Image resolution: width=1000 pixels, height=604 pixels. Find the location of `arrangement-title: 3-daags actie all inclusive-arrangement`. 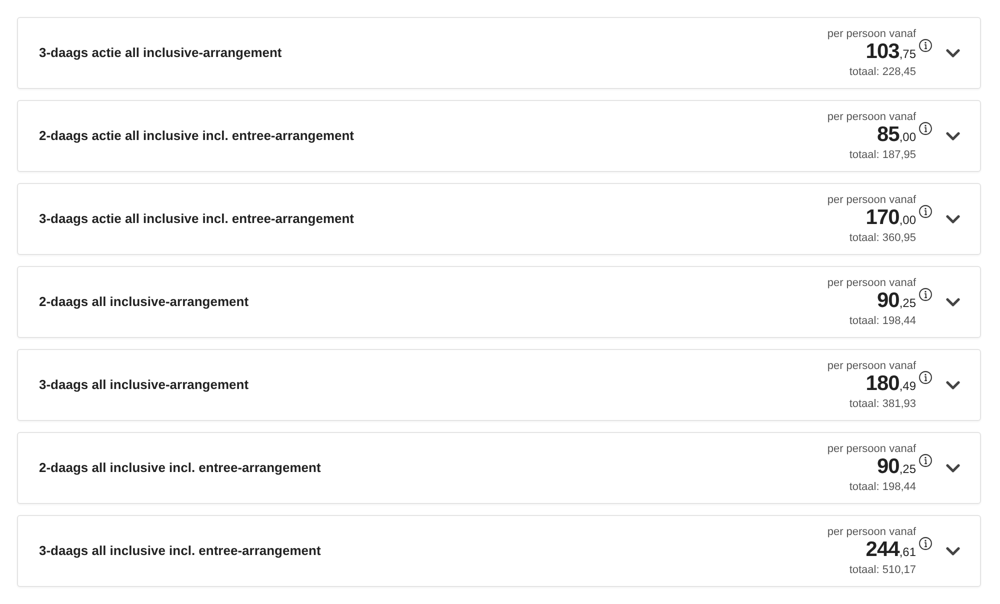

arrangement-title: 3-daags actie all inclusive-arrangement is located at coordinates (160, 53).